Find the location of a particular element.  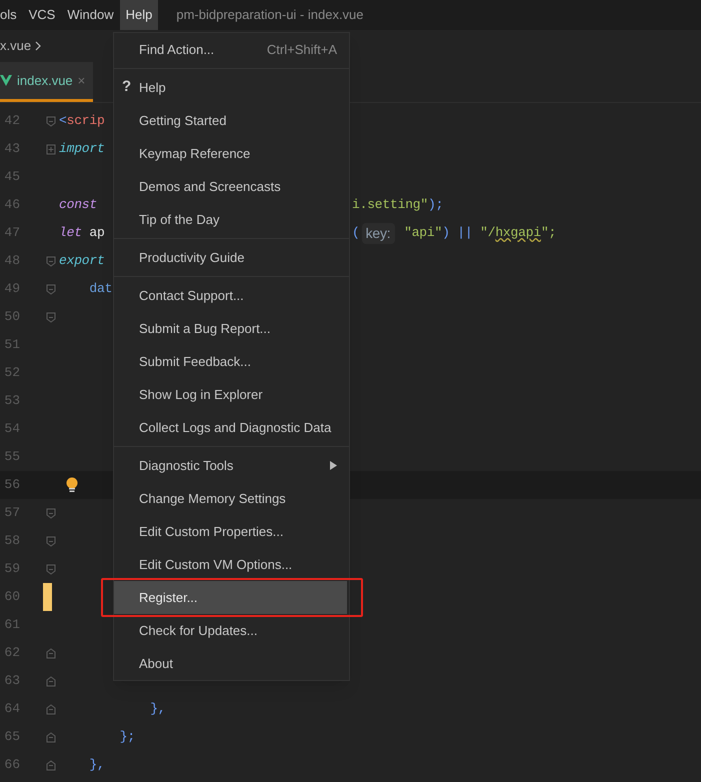

menu-item: Demos and Screencasts is located at coordinates (231, 186).